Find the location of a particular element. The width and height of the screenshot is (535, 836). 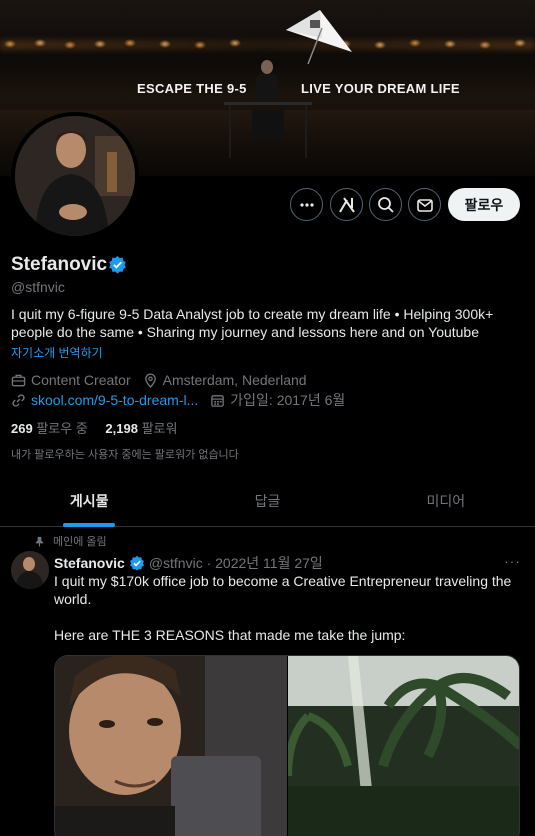

tweet-more-button: ··· is located at coordinates (512, 561).